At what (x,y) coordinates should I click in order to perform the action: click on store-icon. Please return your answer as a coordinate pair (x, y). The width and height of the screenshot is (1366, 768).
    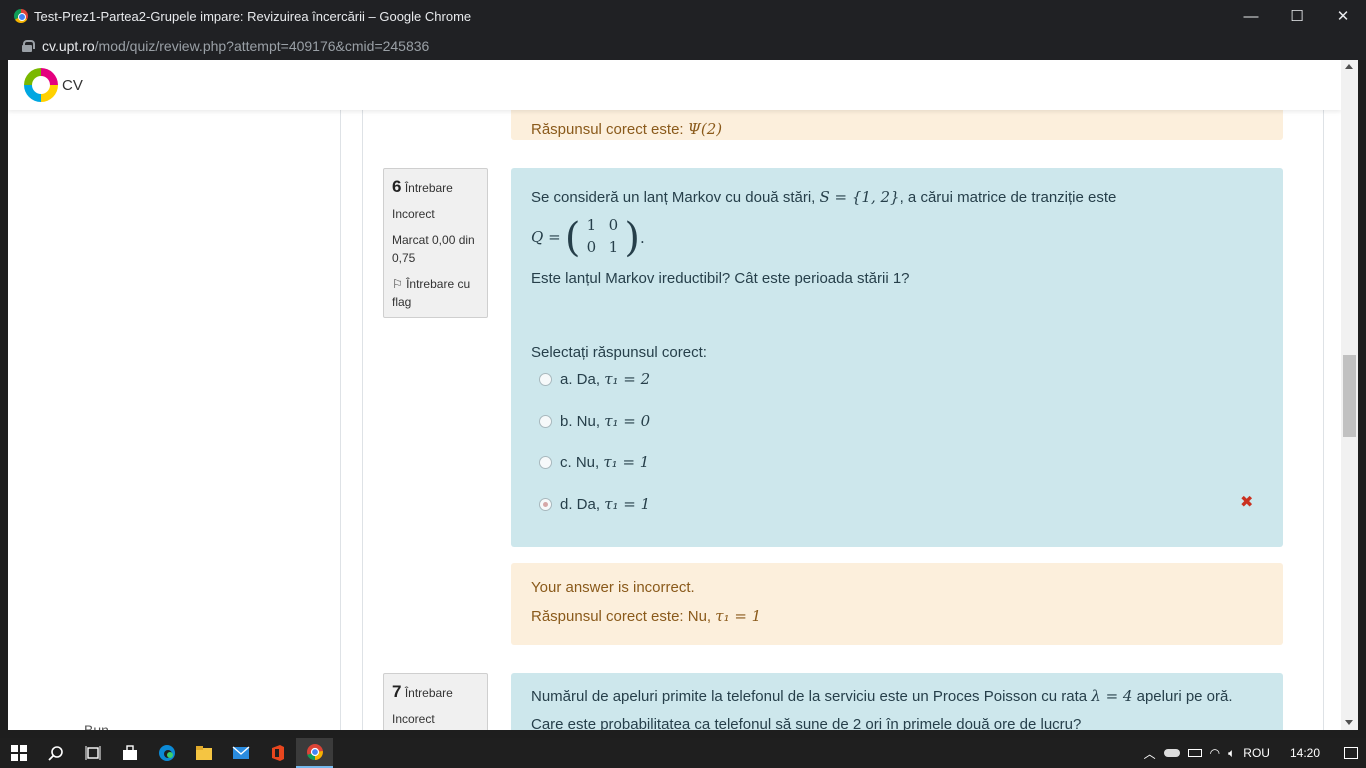
    Looking at the image, I should click on (129, 752).